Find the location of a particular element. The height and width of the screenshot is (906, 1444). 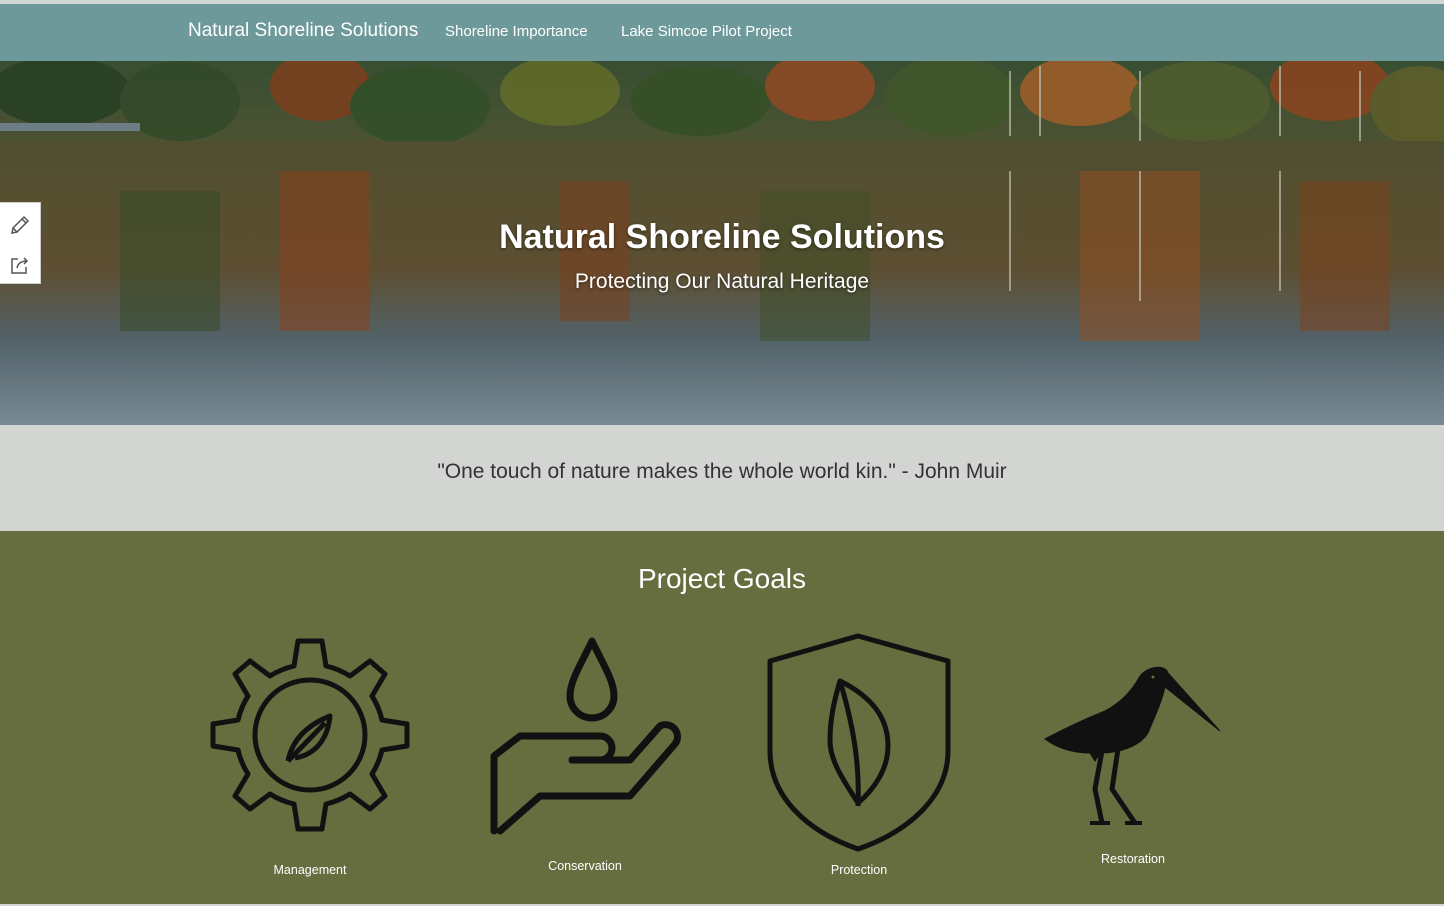

shield-leaf-icon is located at coordinates (859, 742).